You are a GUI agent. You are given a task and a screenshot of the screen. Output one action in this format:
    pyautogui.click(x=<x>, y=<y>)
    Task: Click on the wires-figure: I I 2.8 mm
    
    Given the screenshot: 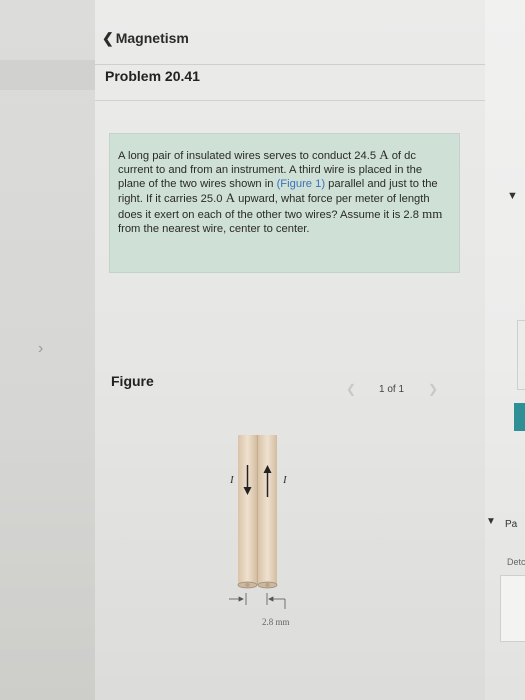 What is the action you would take?
    pyautogui.click(x=259, y=531)
    